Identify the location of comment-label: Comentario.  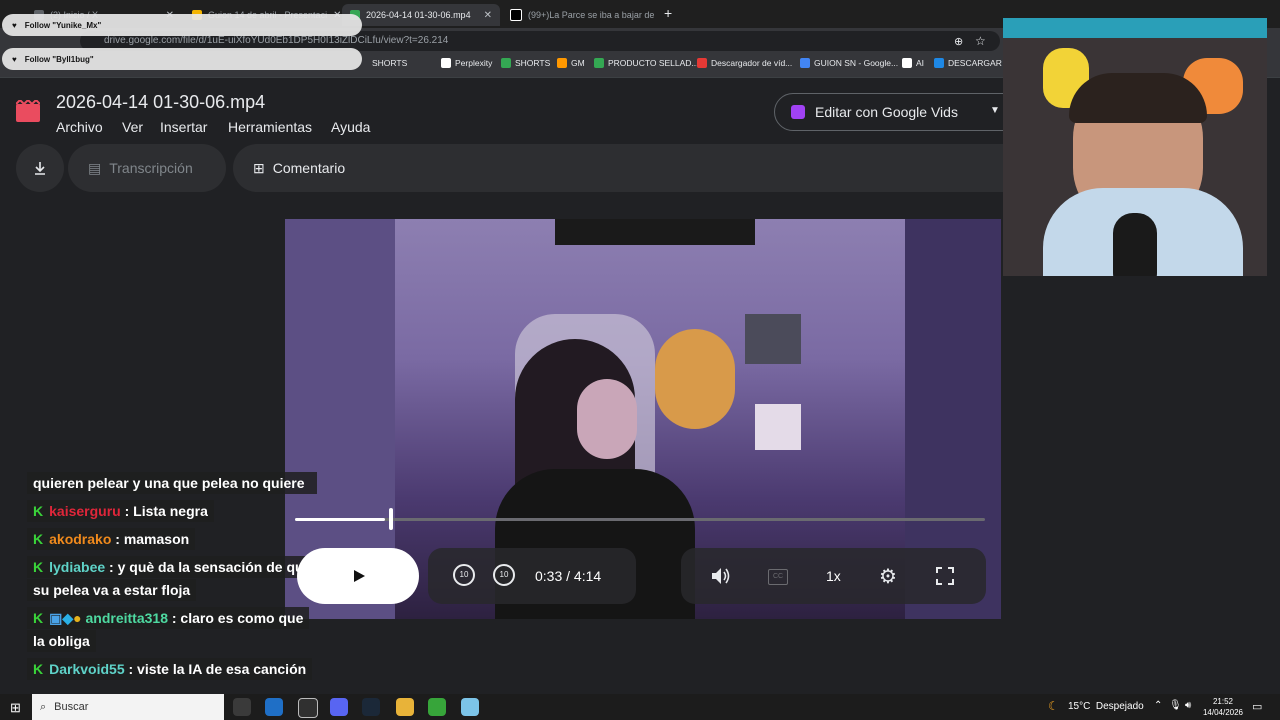
(309, 168).